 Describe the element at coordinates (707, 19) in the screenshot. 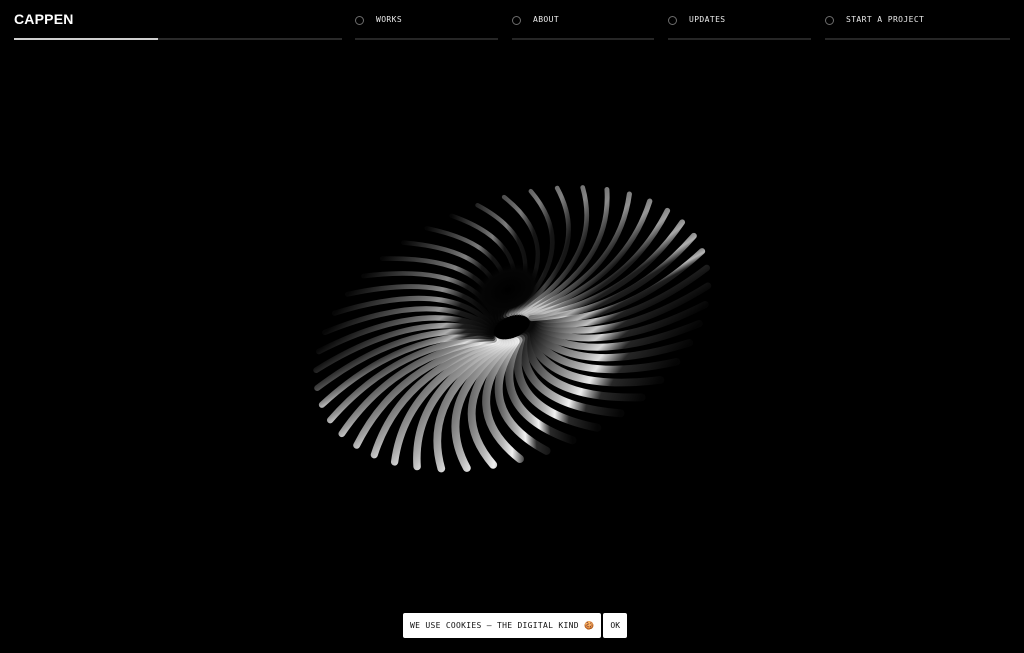

I see `nav-item-label: UPDATES` at that location.